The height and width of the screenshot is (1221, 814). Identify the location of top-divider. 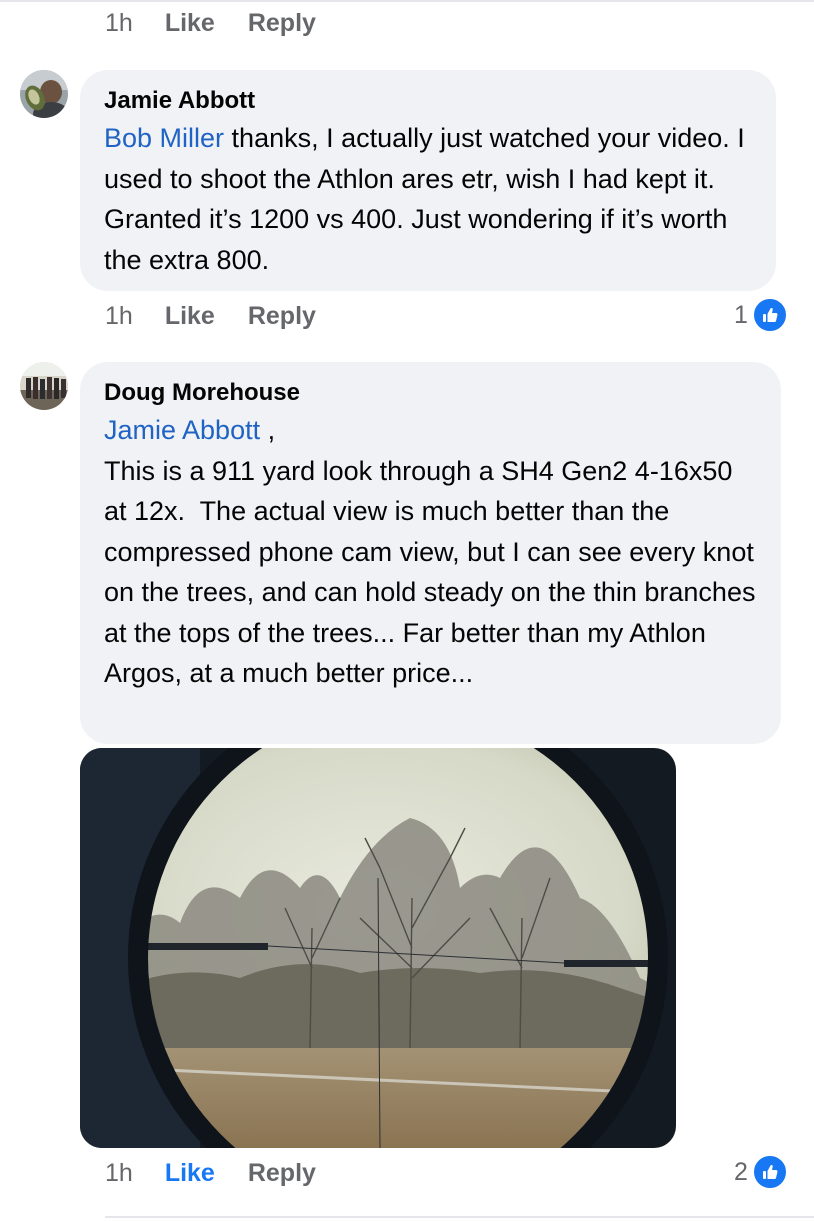
(407, 1).